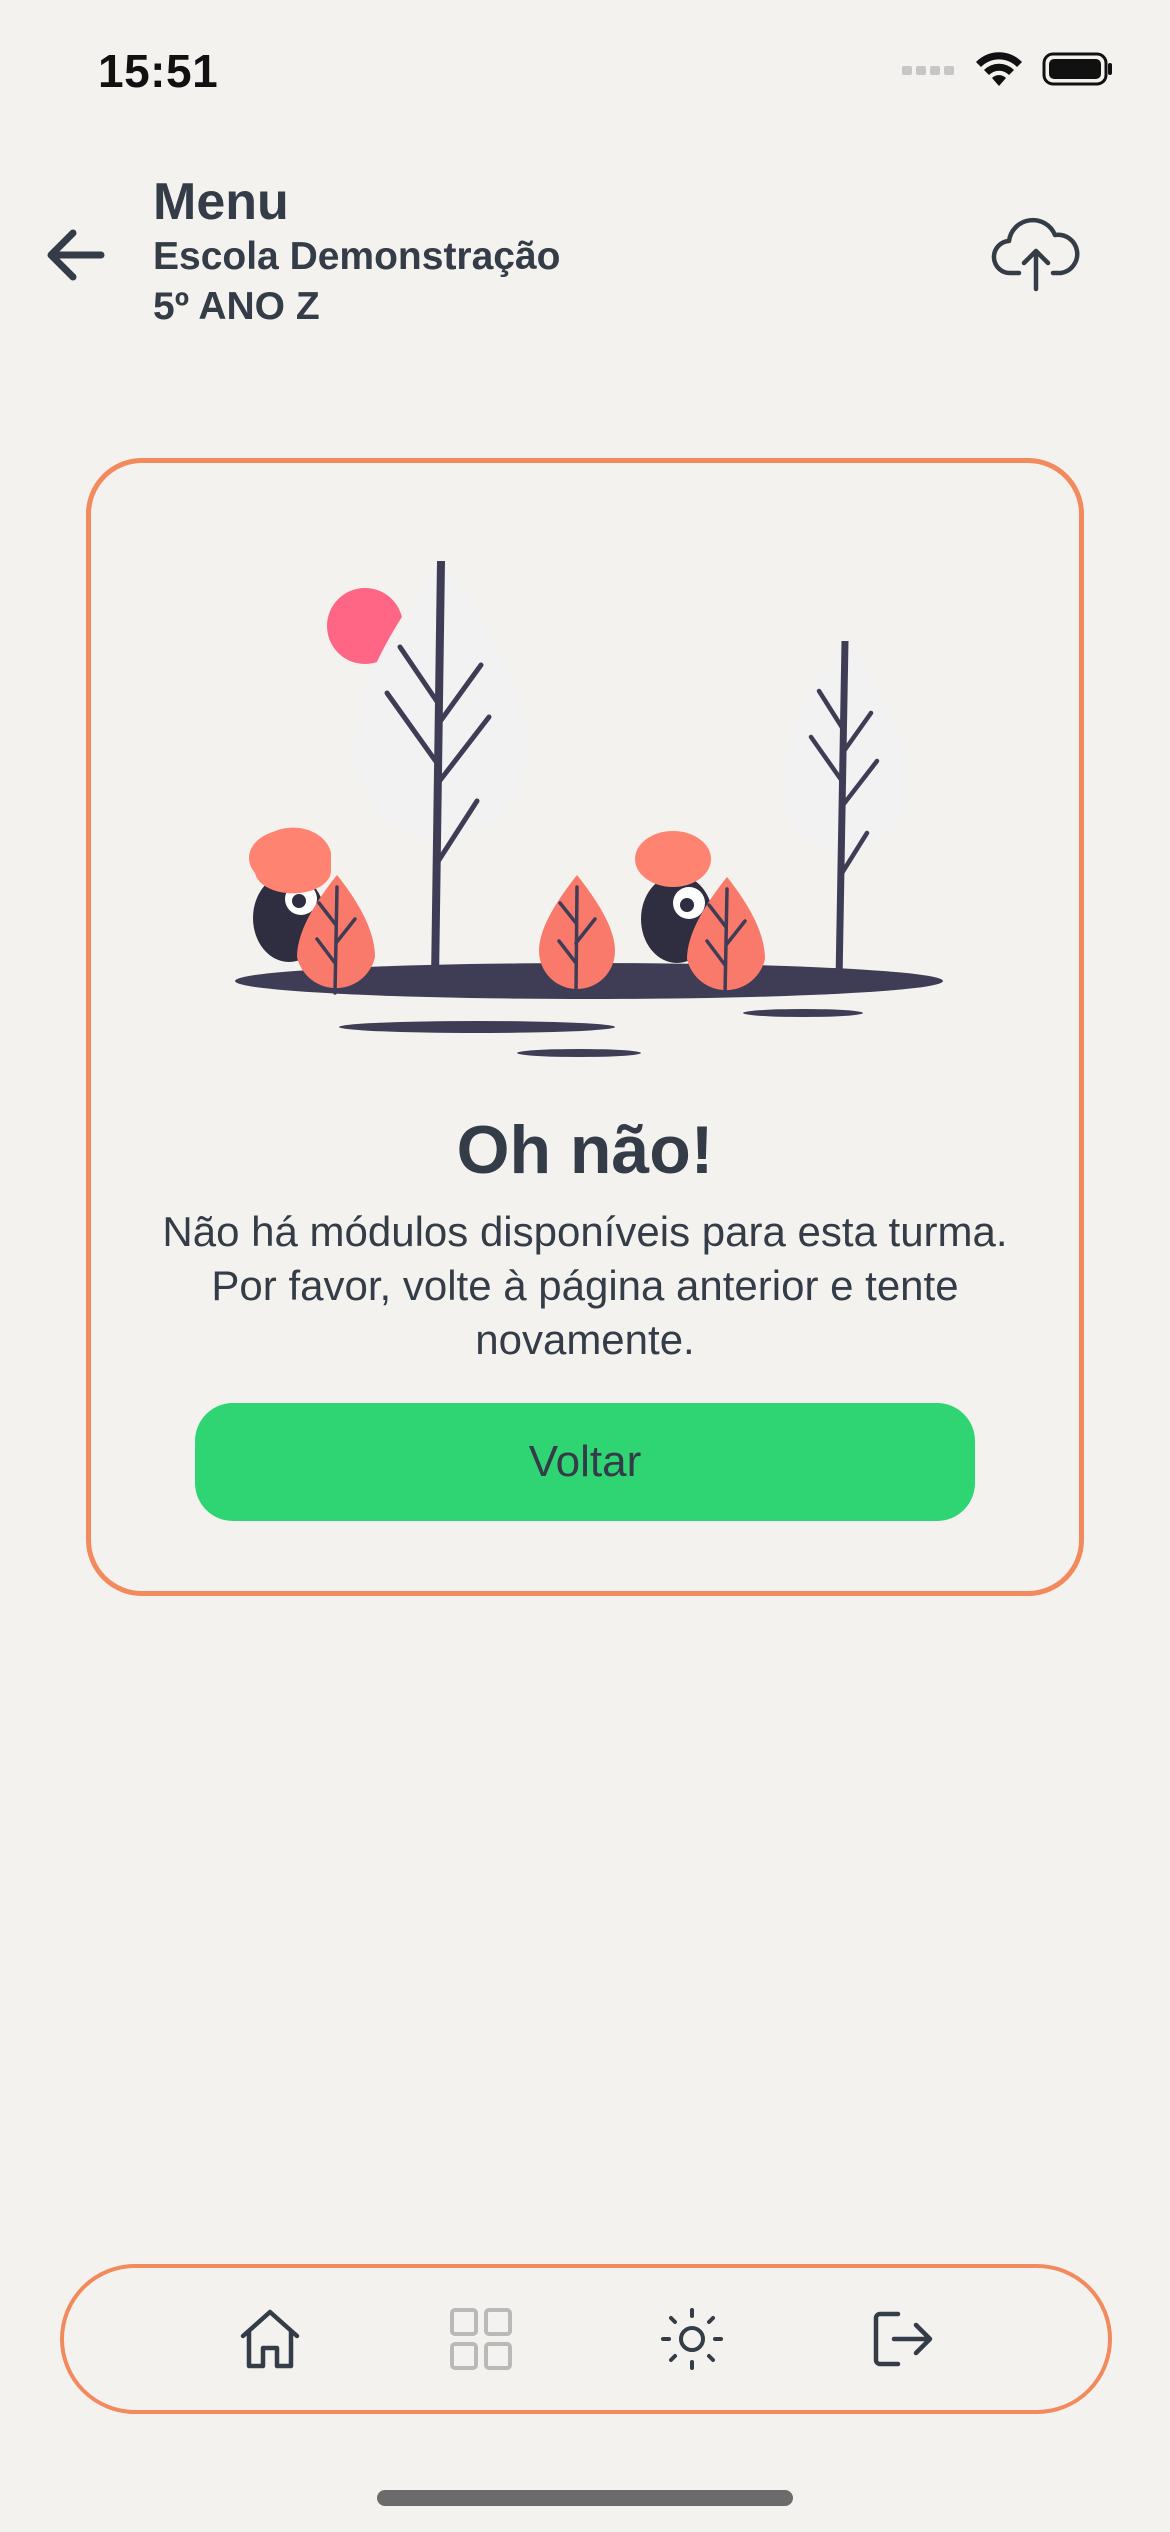 The image size is (1170, 2532). I want to click on bottom-nav, so click(586, 2339).